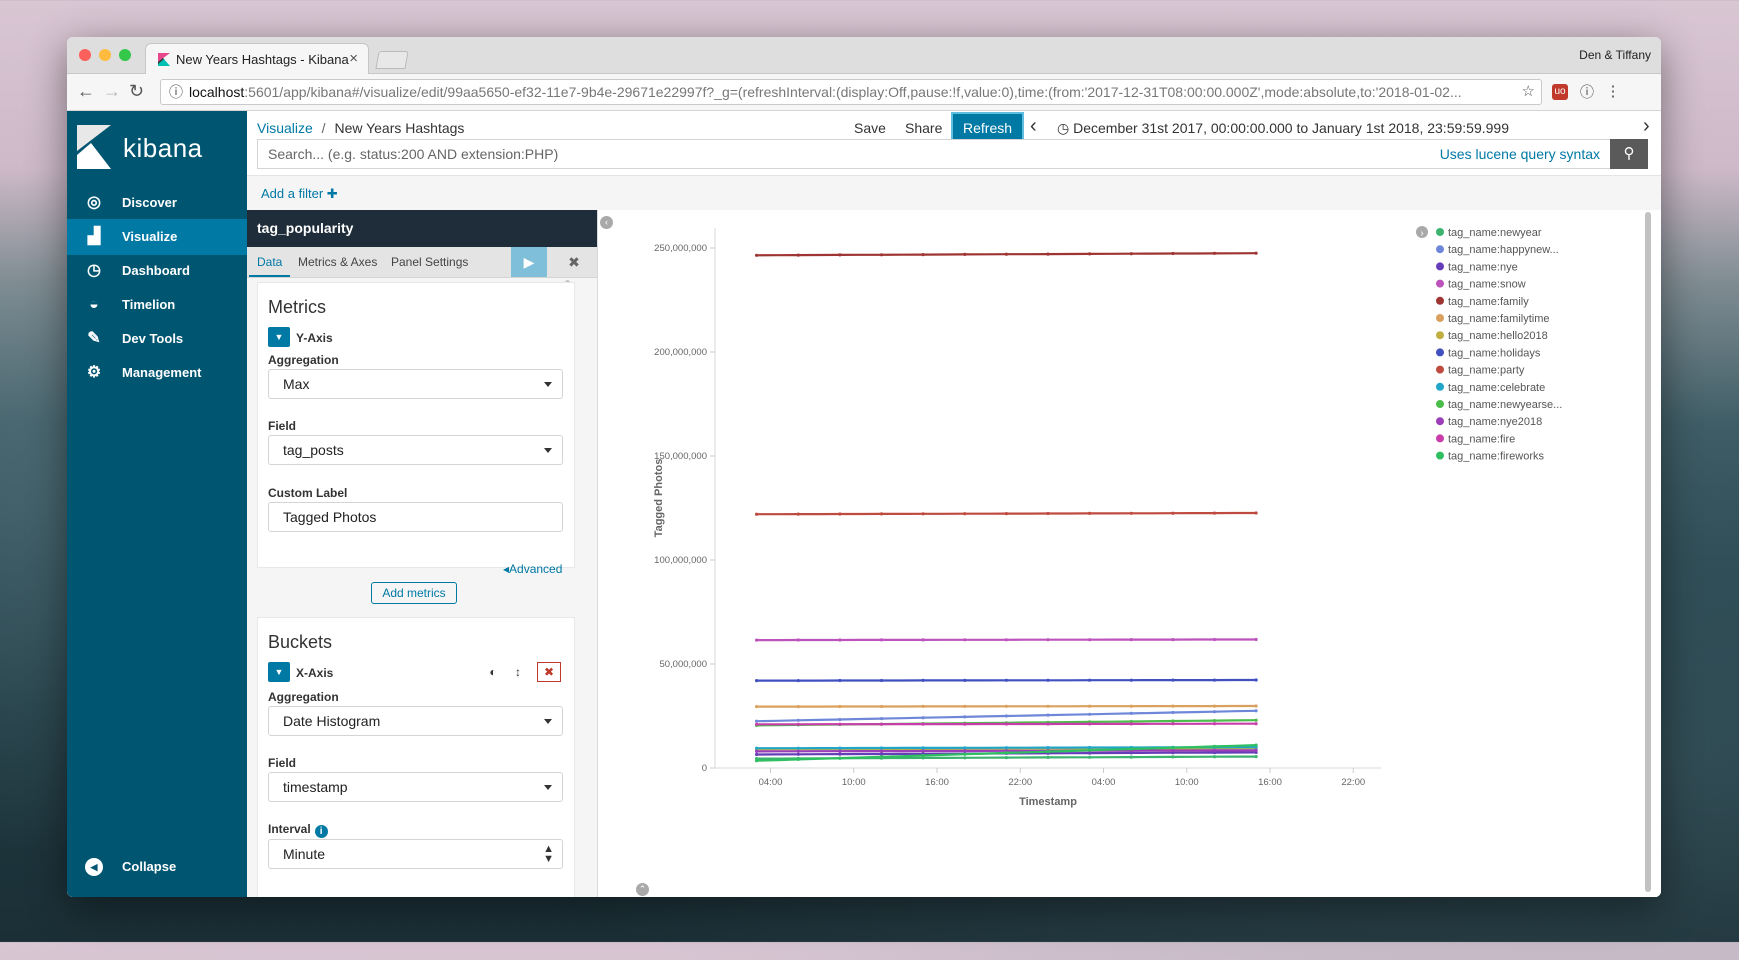 Image resolution: width=1739 pixels, height=960 pixels. I want to click on x-axis-title: Timestamp, so click(1048, 802).